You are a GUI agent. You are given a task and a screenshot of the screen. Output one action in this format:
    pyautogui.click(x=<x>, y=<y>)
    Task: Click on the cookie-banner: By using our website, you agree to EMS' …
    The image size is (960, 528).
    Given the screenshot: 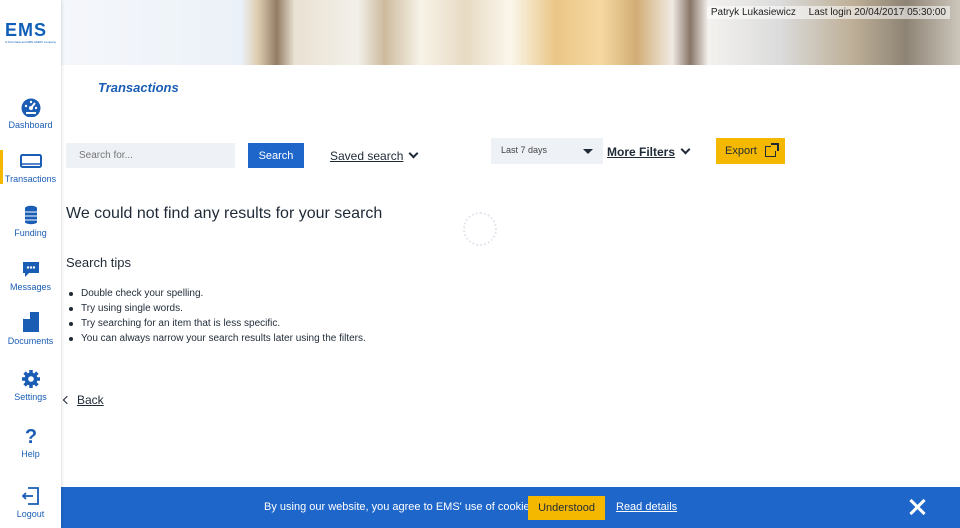 What is the action you would take?
    pyautogui.click(x=510, y=507)
    